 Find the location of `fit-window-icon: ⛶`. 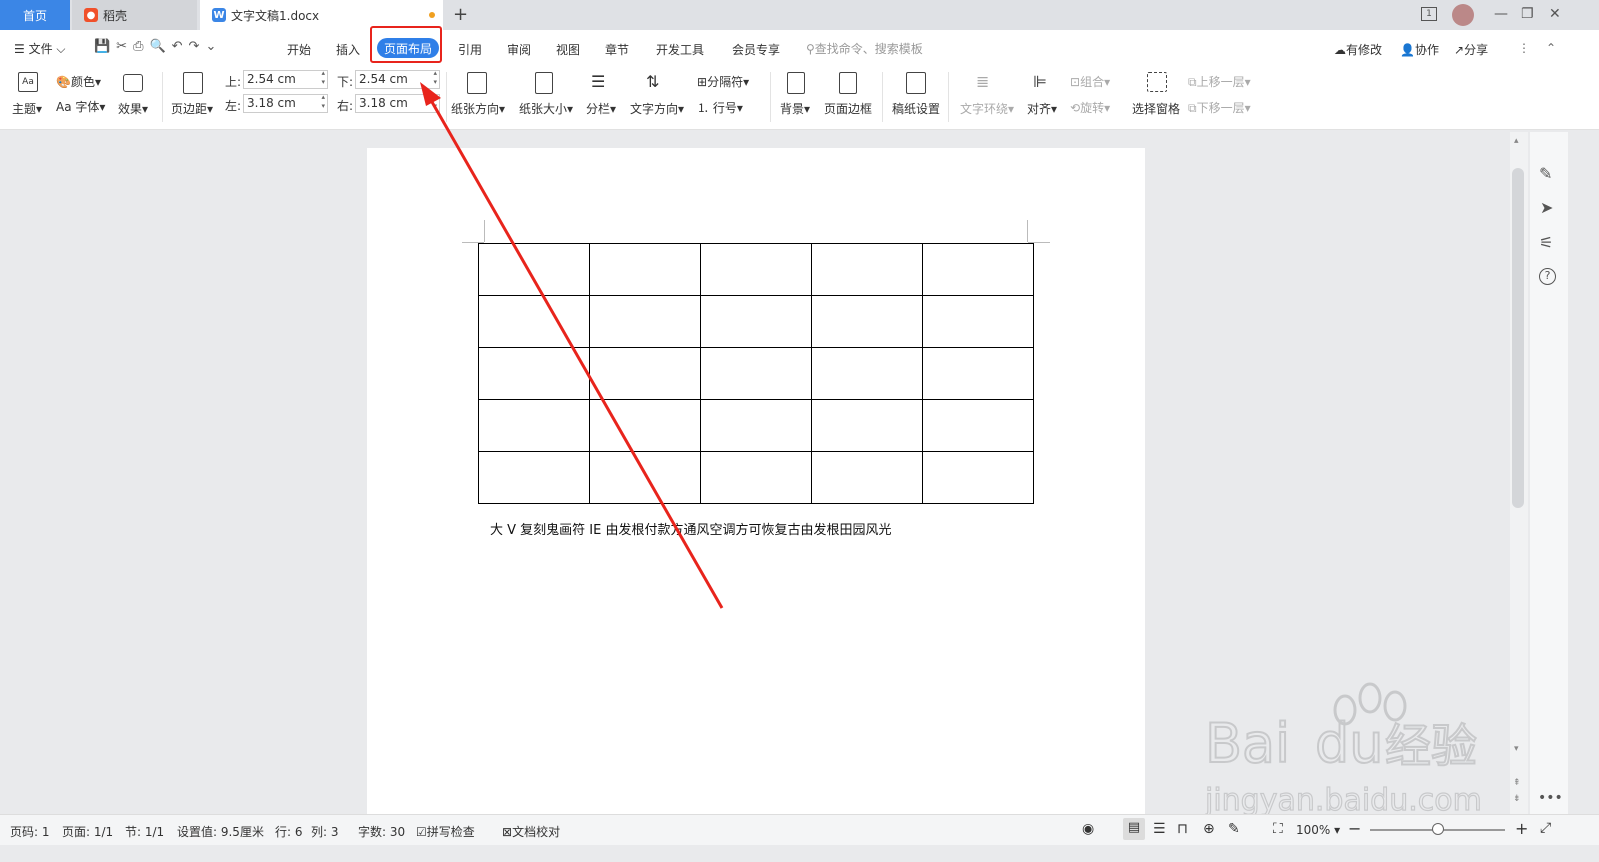

fit-window-icon: ⛶ is located at coordinates (1278, 829).